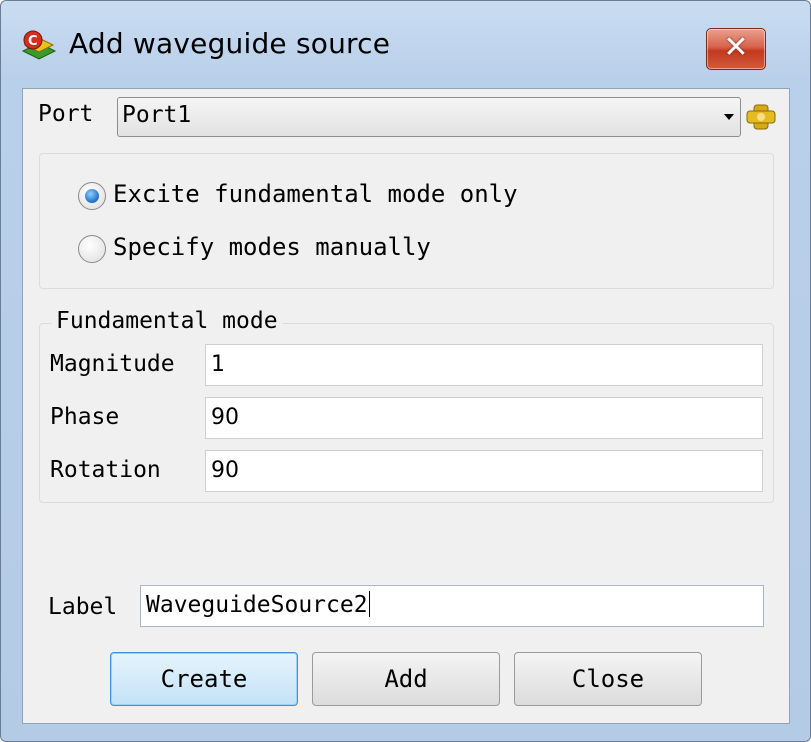 The width and height of the screenshot is (811, 742). I want to click on pick-port-icon, so click(761, 117).